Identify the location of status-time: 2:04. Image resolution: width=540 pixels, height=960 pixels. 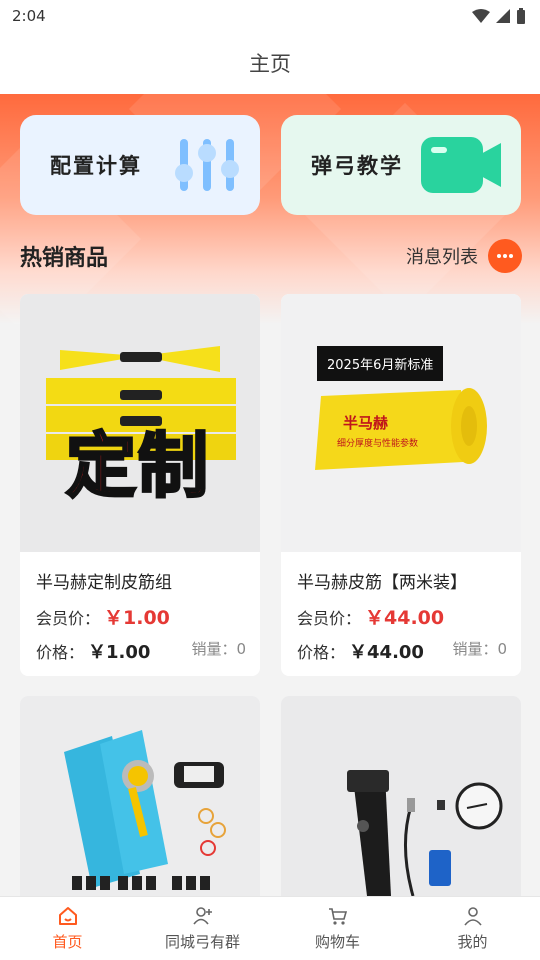
(29, 16).